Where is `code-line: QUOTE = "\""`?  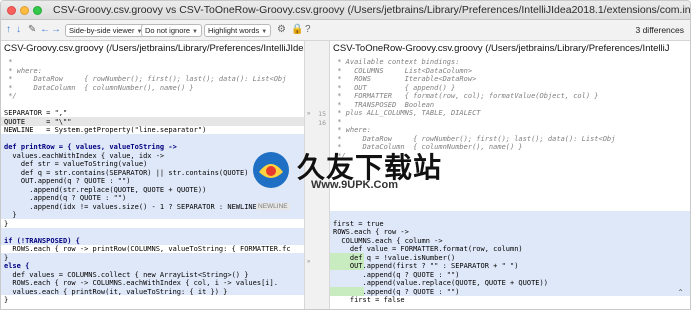
code-line: QUOTE = "\"" is located at coordinates (38, 121).